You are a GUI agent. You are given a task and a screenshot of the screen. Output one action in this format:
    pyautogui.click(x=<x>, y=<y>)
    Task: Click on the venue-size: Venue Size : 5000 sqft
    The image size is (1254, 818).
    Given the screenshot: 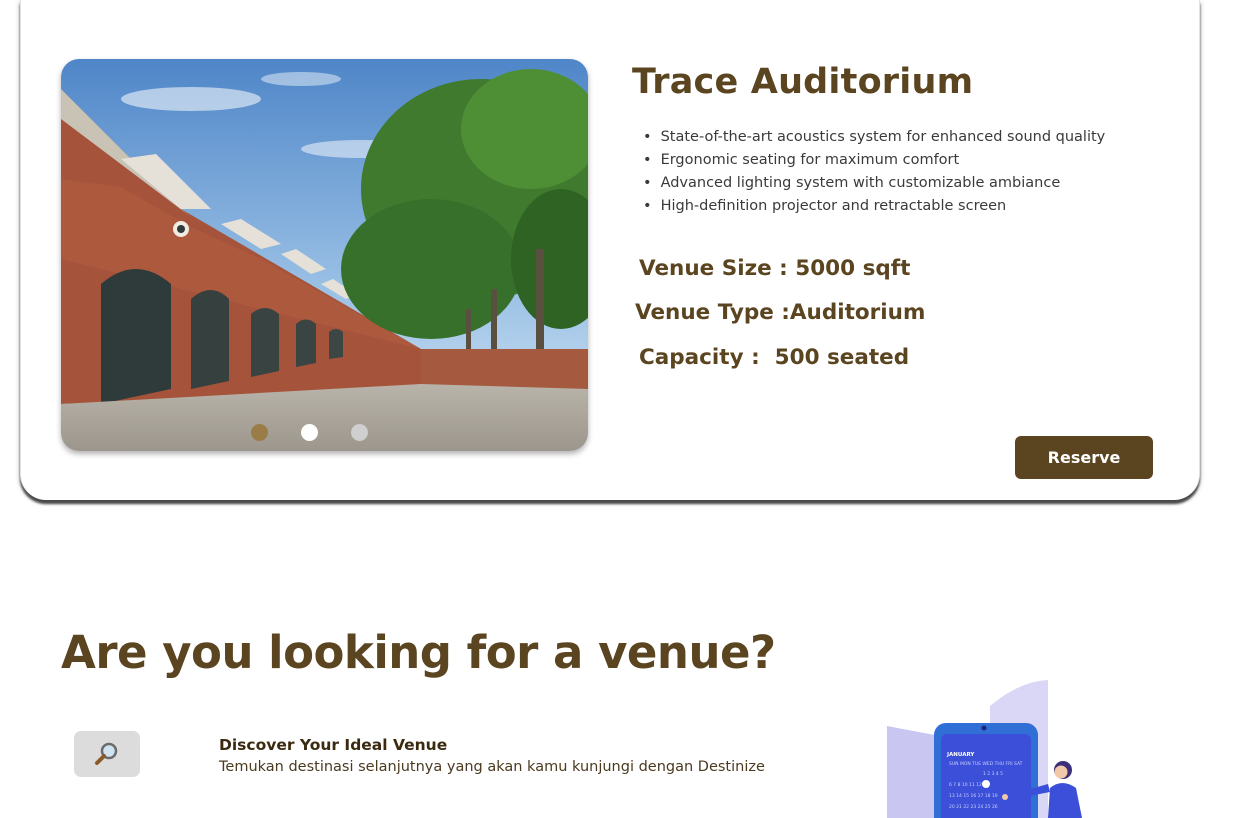 What is the action you would take?
    pyautogui.click(x=775, y=268)
    